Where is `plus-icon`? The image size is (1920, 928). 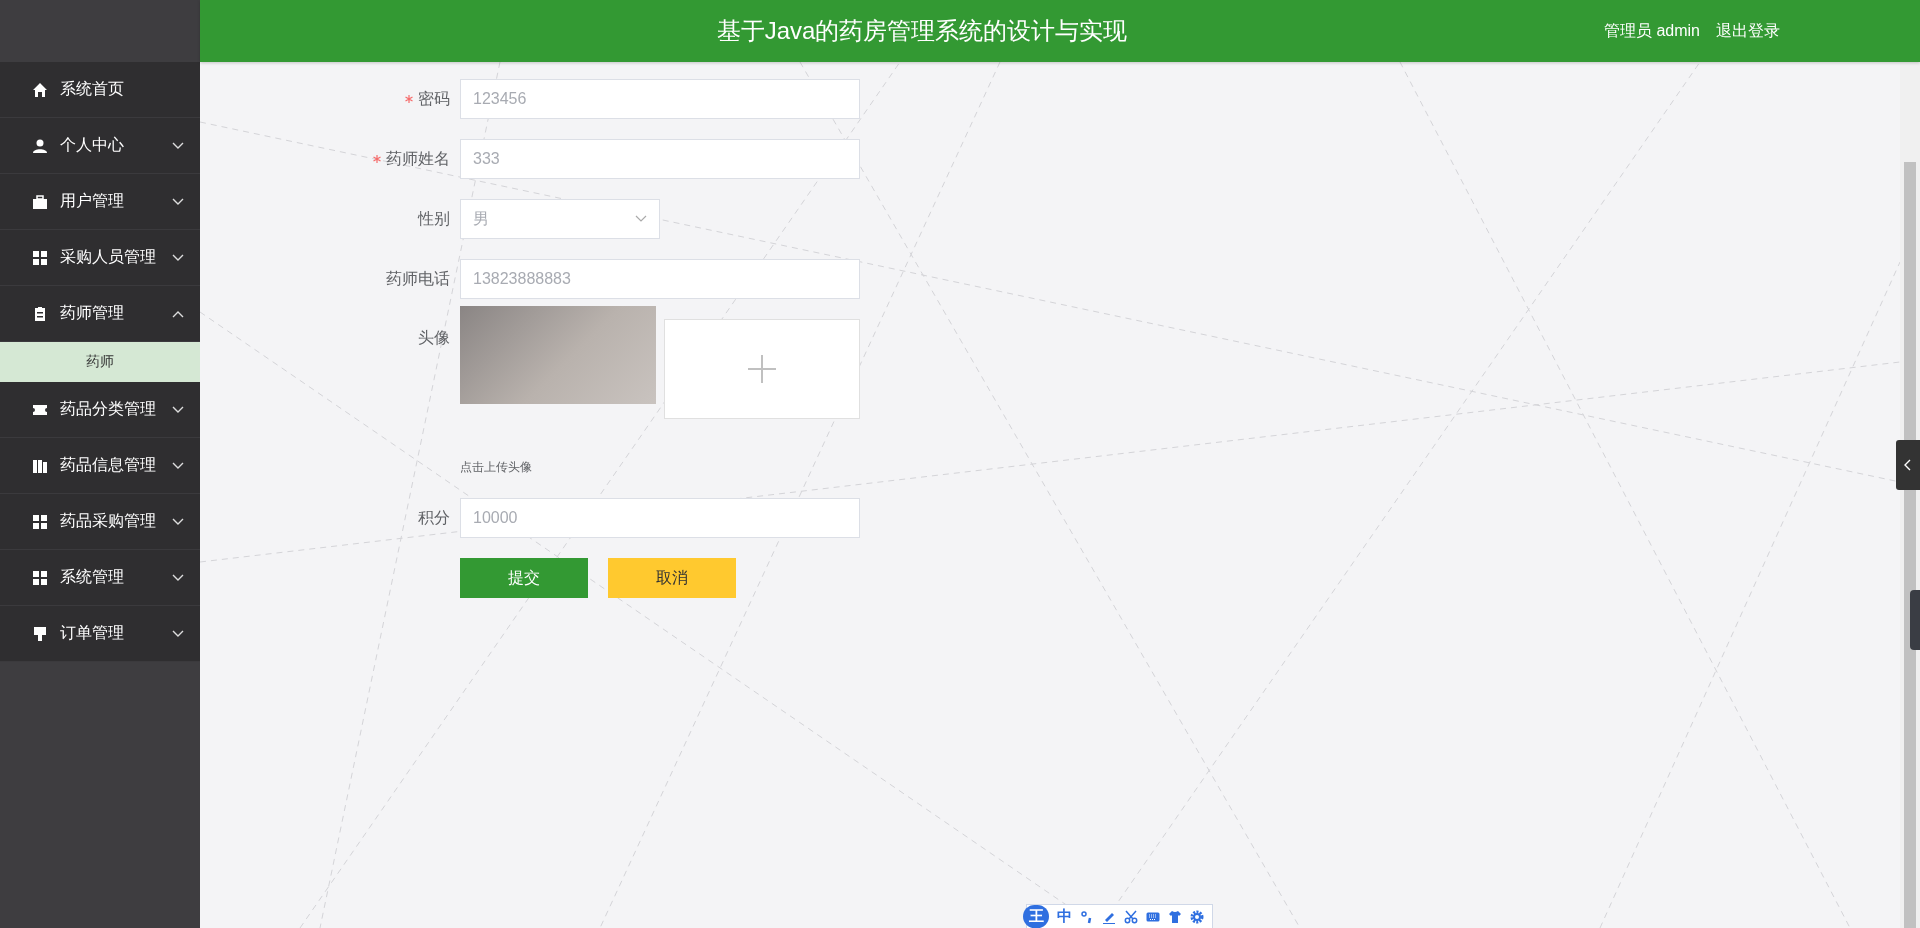 plus-icon is located at coordinates (762, 369).